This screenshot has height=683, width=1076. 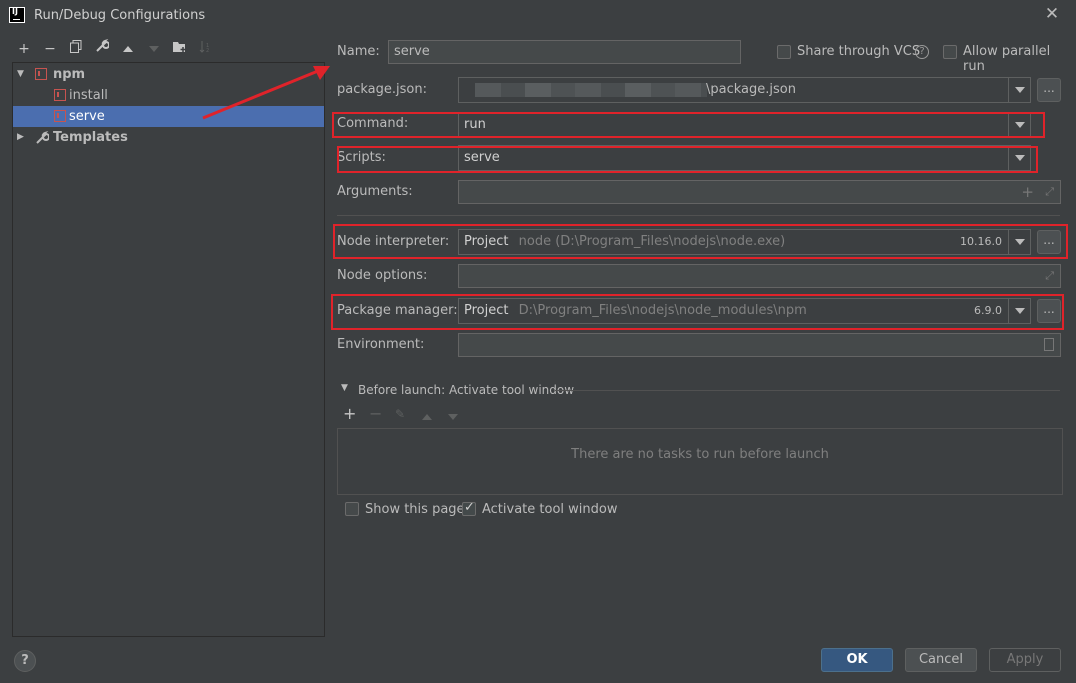 What do you see at coordinates (859, 51) in the screenshot?
I see `share-vcs-label: Share through VCS` at bounding box center [859, 51].